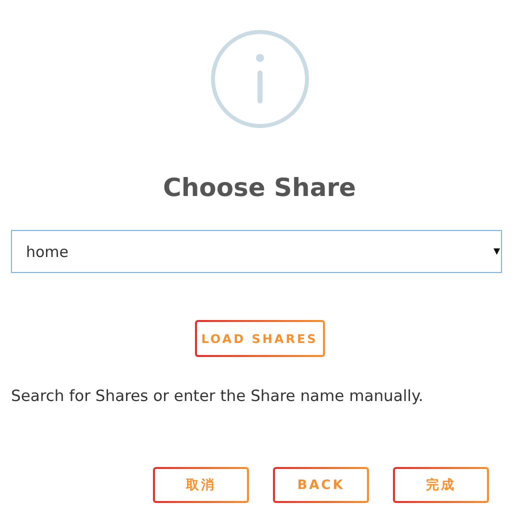 The height and width of the screenshot is (532, 519). I want to click on action-button: 完成, so click(441, 485).